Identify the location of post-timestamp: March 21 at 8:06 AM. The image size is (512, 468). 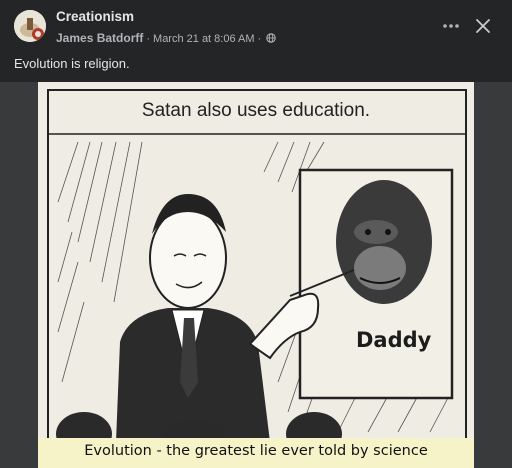
(204, 39).